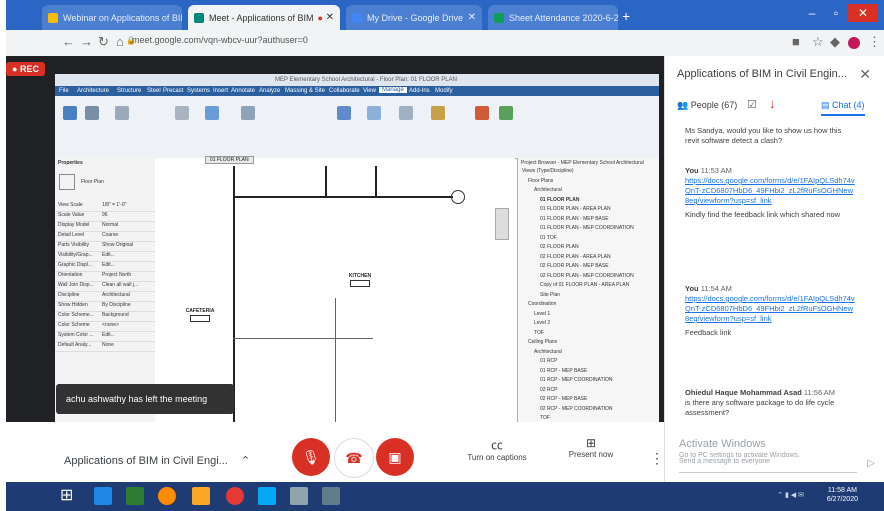  Describe the element at coordinates (182, 113) in the screenshot. I see `additional-settings-icon` at that location.